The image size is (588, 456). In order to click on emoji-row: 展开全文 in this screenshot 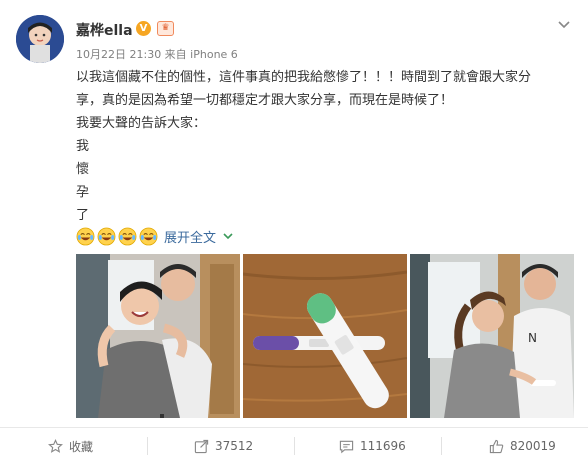, I will do `click(155, 236)`.